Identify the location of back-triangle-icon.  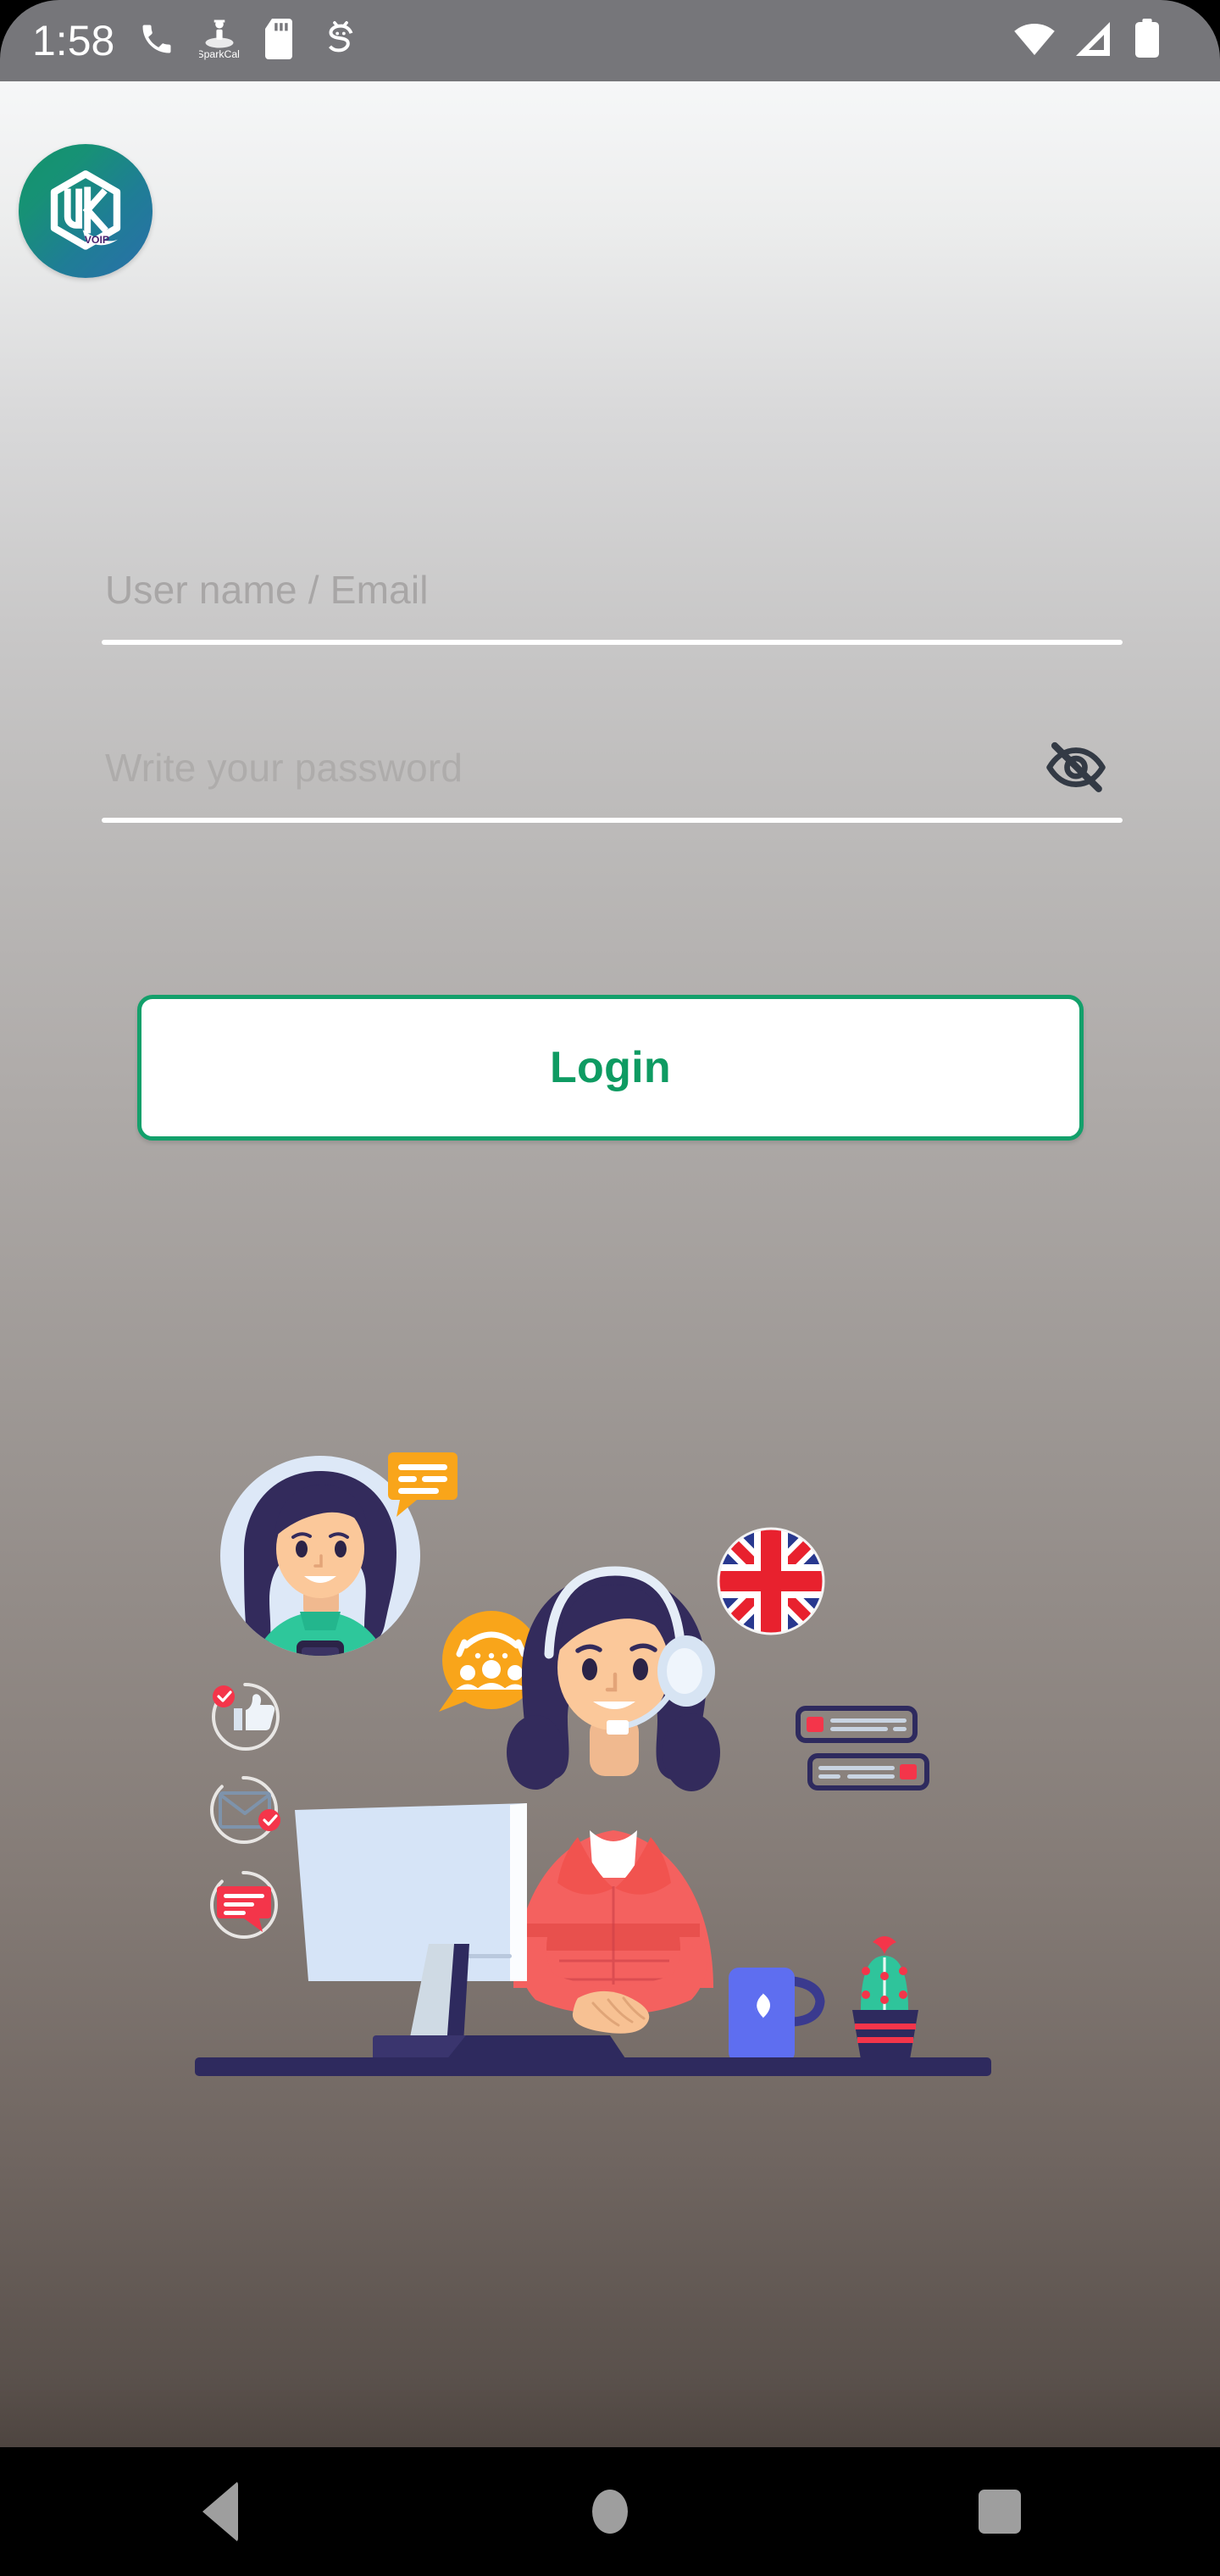
(220, 2511).